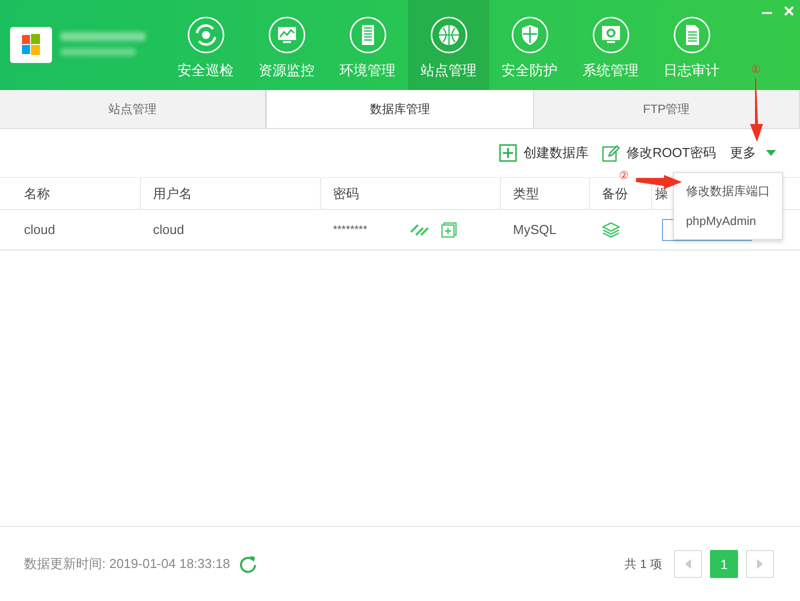 Image resolution: width=800 pixels, height=601 pixels. Describe the element at coordinates (624, 175) in the screenshot. I see `annotation-number: ②` at that location.